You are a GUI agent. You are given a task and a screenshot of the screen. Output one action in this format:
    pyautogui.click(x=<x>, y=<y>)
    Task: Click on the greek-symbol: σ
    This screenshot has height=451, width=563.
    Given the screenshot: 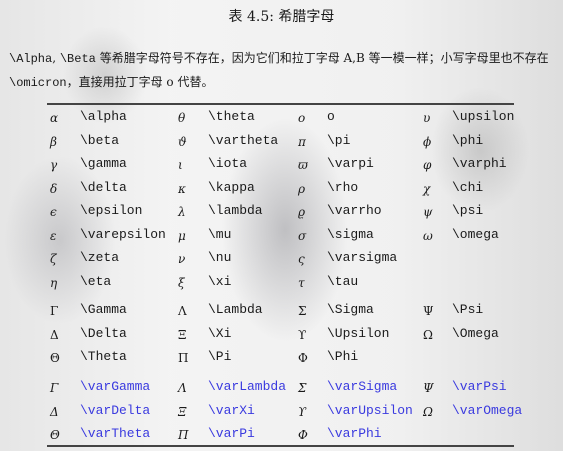 What is the action you would take?
    pyautogui.click(x=302, y=235)
    